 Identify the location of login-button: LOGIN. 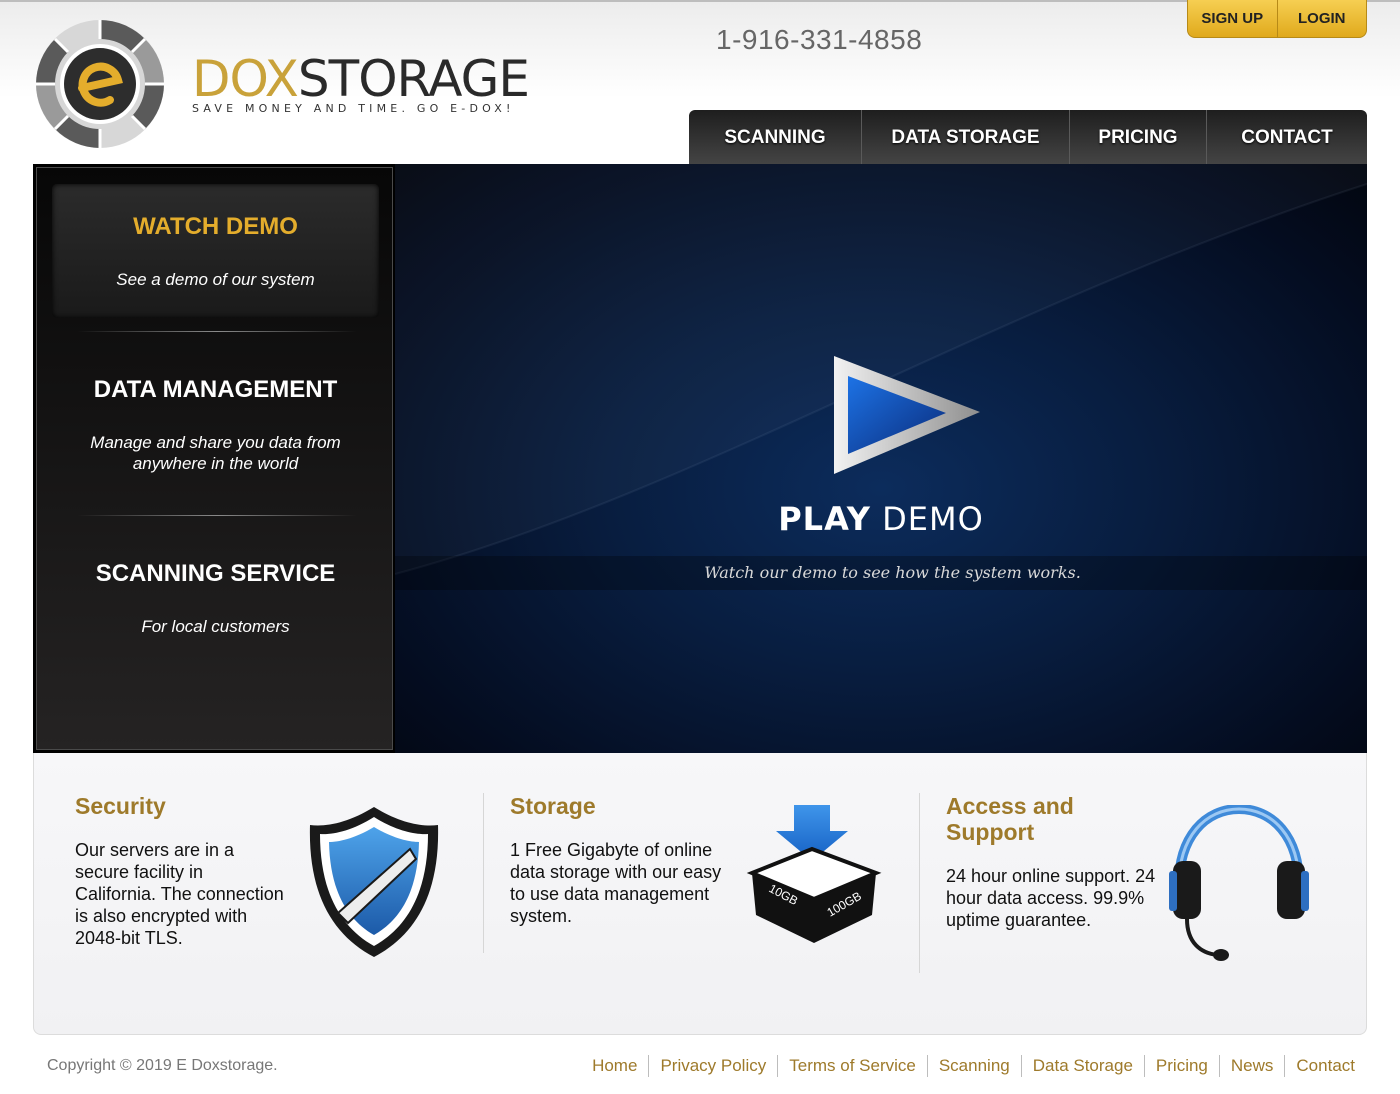
(1321, 18).